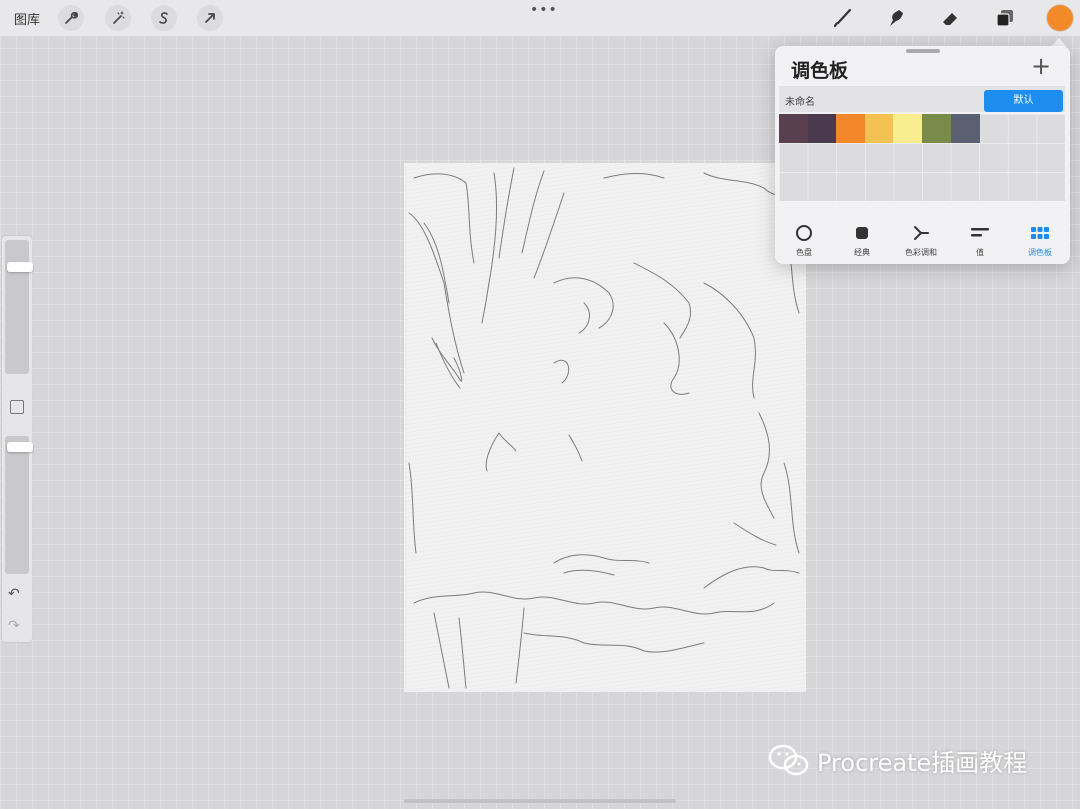 This screenshot has height=809, width=1080. I want to click on panel-grabber, so click(923, 51).